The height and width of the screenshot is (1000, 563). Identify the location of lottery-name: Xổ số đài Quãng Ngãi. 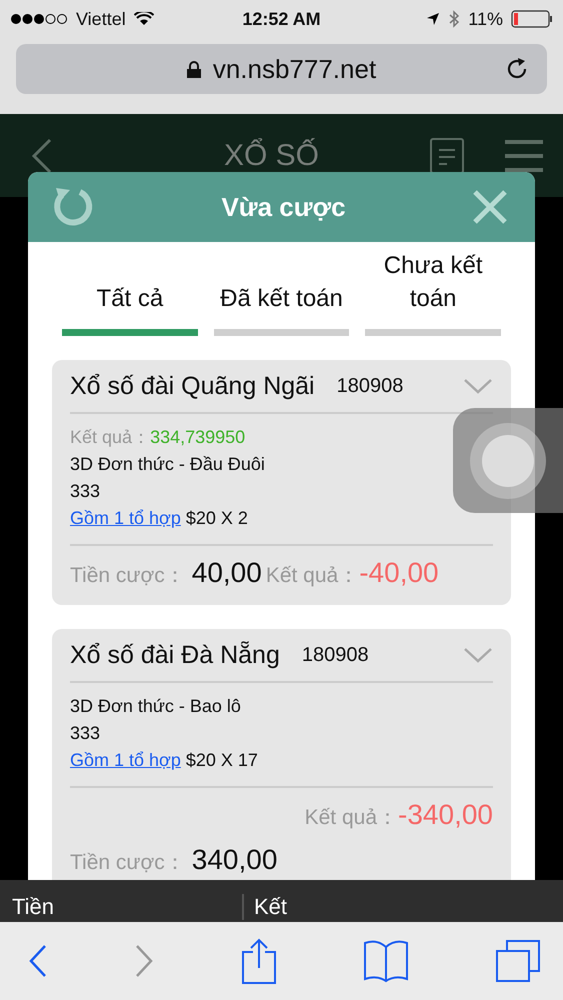
(192, 386).